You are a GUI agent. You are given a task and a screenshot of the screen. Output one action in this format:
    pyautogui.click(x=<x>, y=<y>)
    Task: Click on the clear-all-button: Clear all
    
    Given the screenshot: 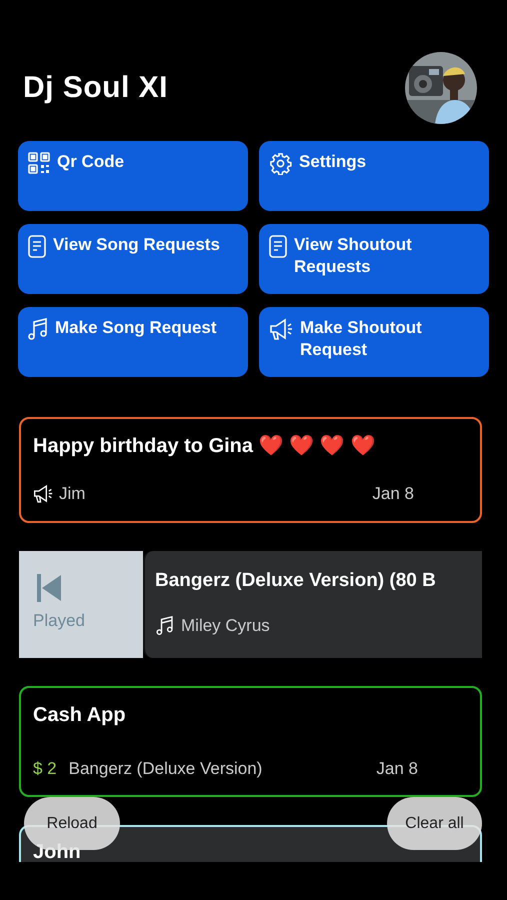 What is the action you would take?
    pyautogui.click(x=434, y=823)
    